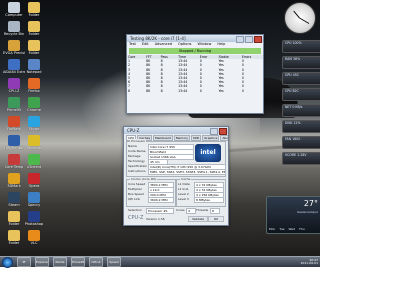  Describe the element at coordinates (301, 46) in the screenshot. I see `meter-gadget: CPU 100%` at that location.